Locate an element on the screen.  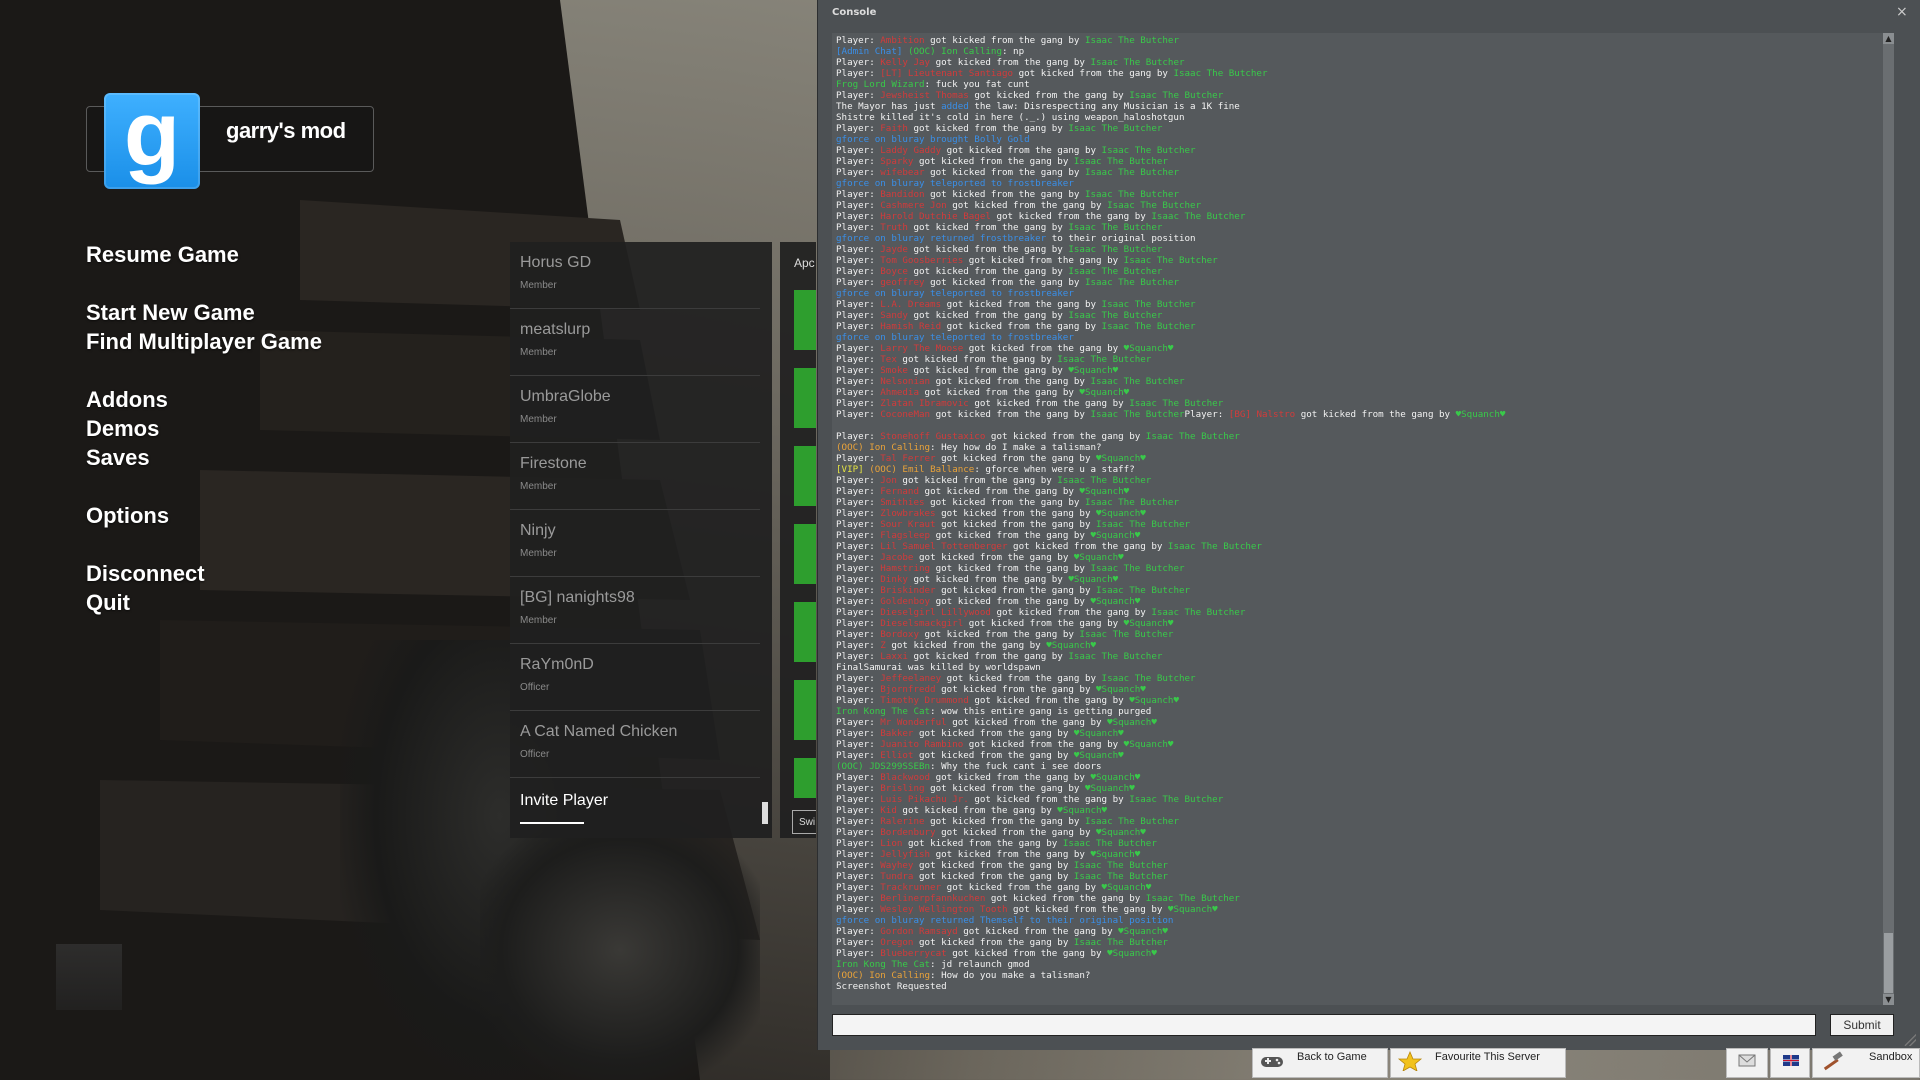
member-name: Horus GD is located at coordinates (556, 262).